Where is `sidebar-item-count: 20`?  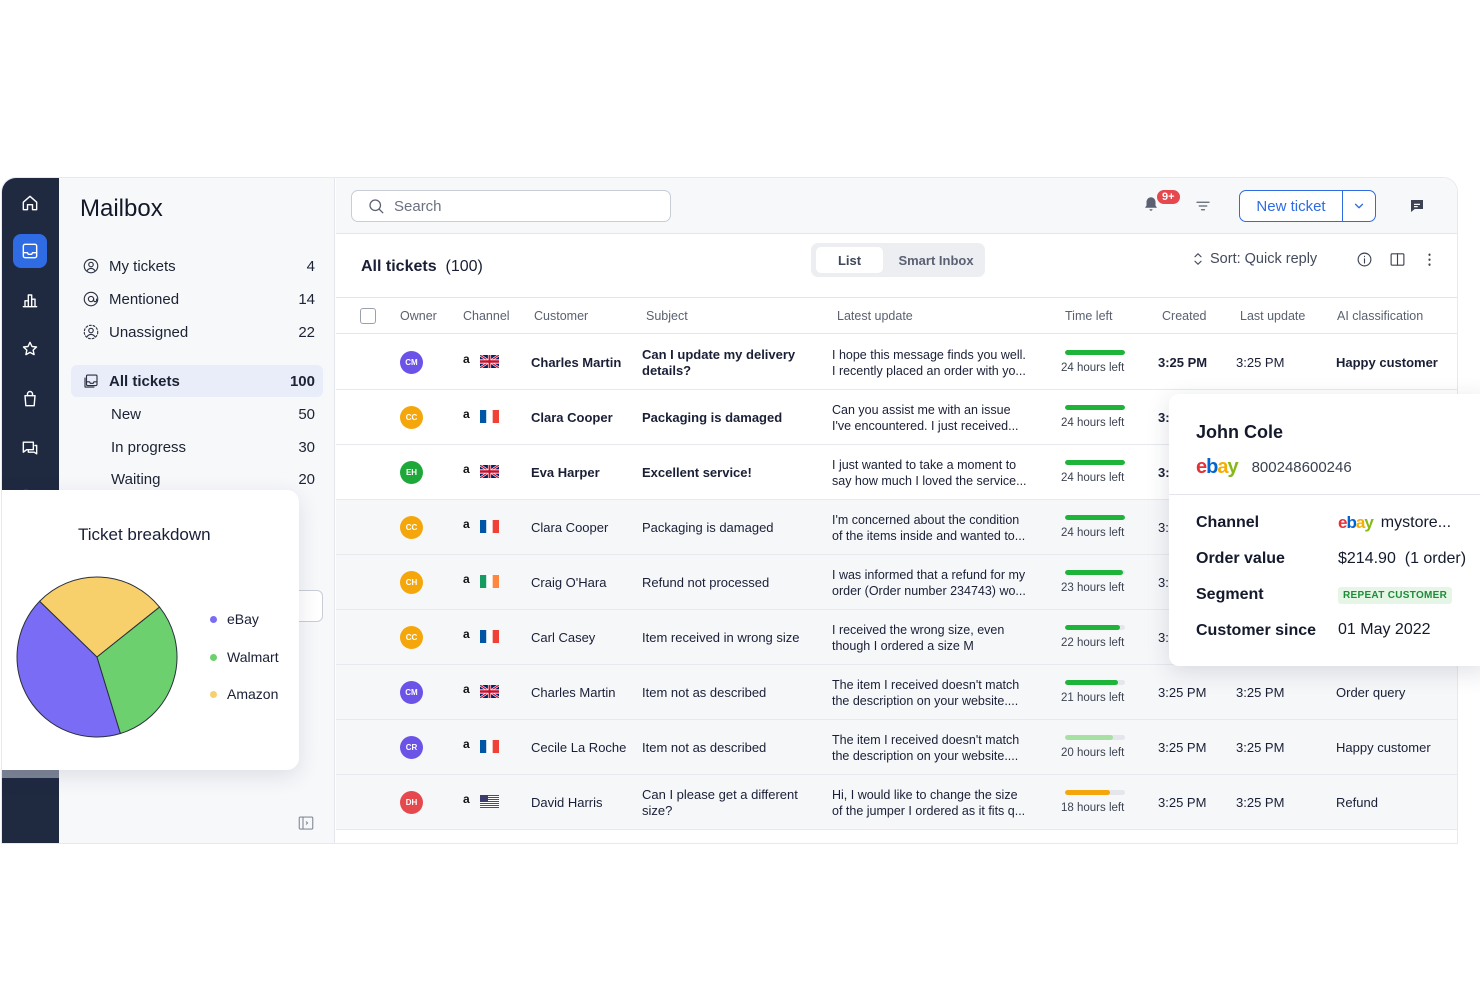 sidebar-item-count: 20 is located at coordinates (306, 479).